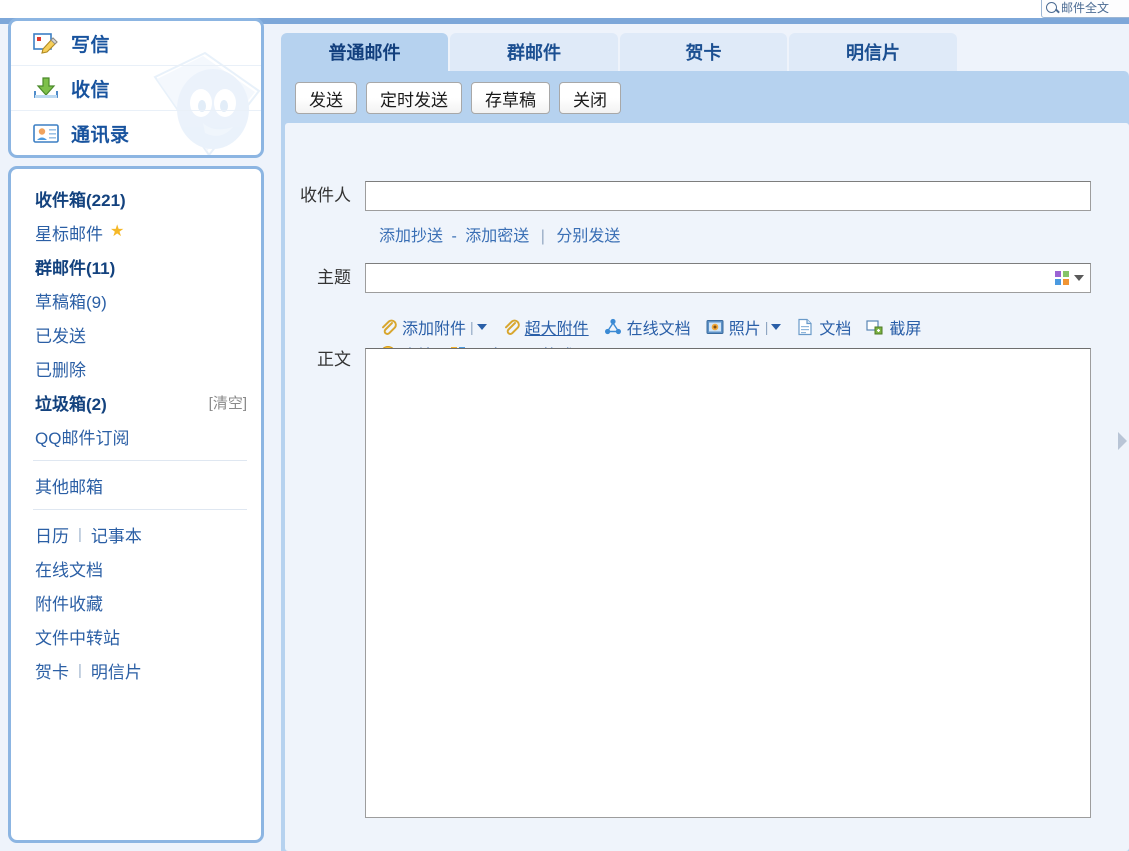 The width and height of the screenshot is (1129, 851). I want to click on sidebar-folder-sent: 已发送, so click(136, 334).